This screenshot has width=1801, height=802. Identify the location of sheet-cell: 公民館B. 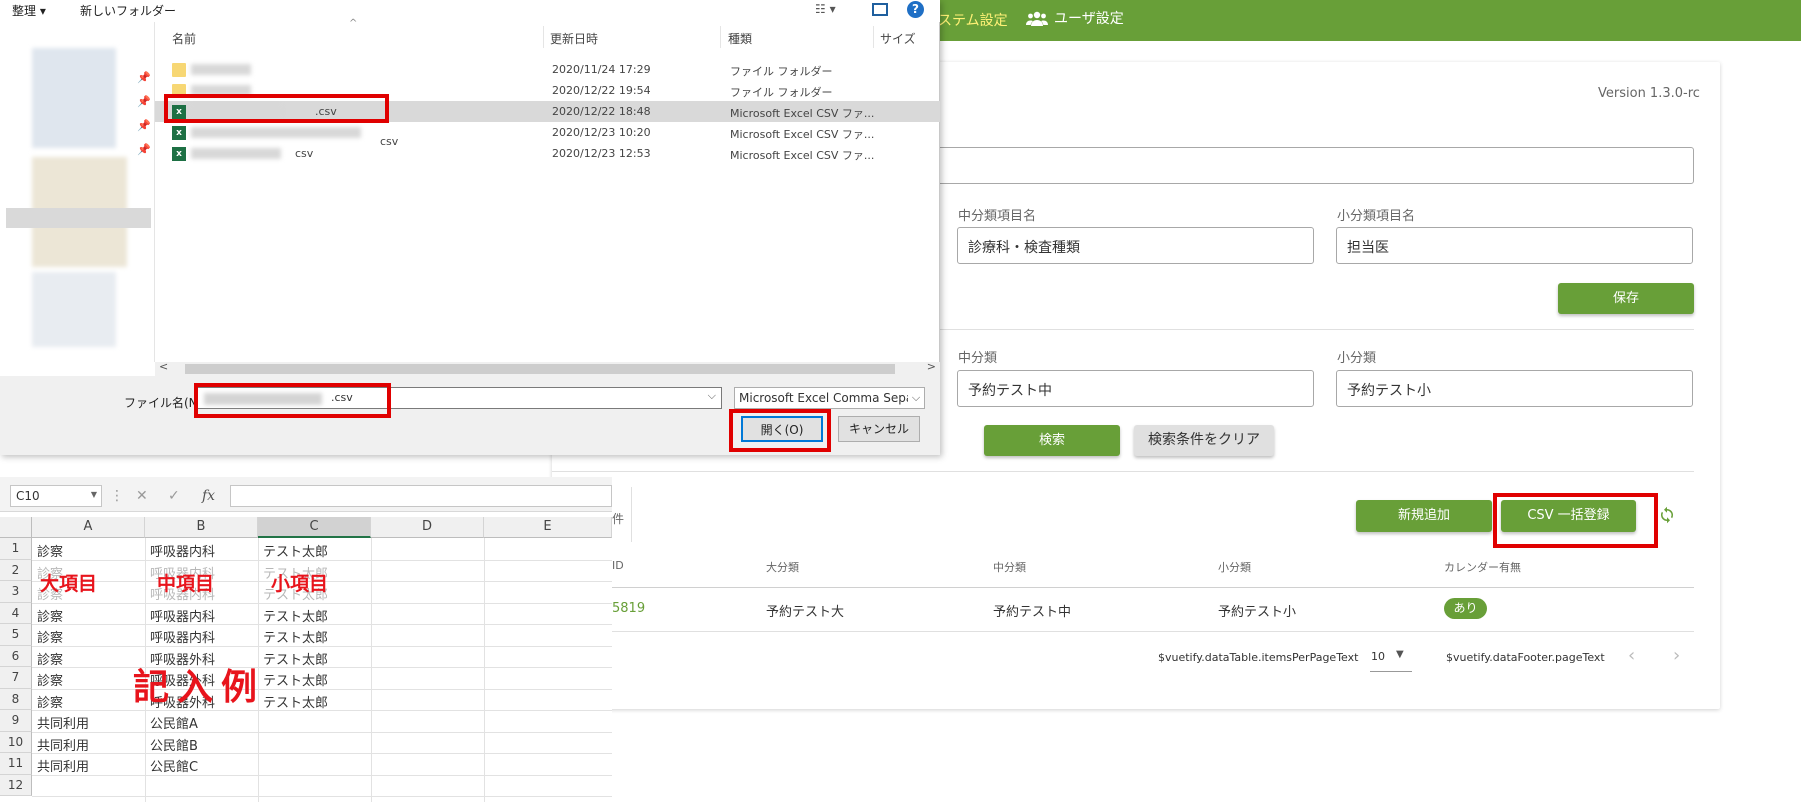
(174, 744).